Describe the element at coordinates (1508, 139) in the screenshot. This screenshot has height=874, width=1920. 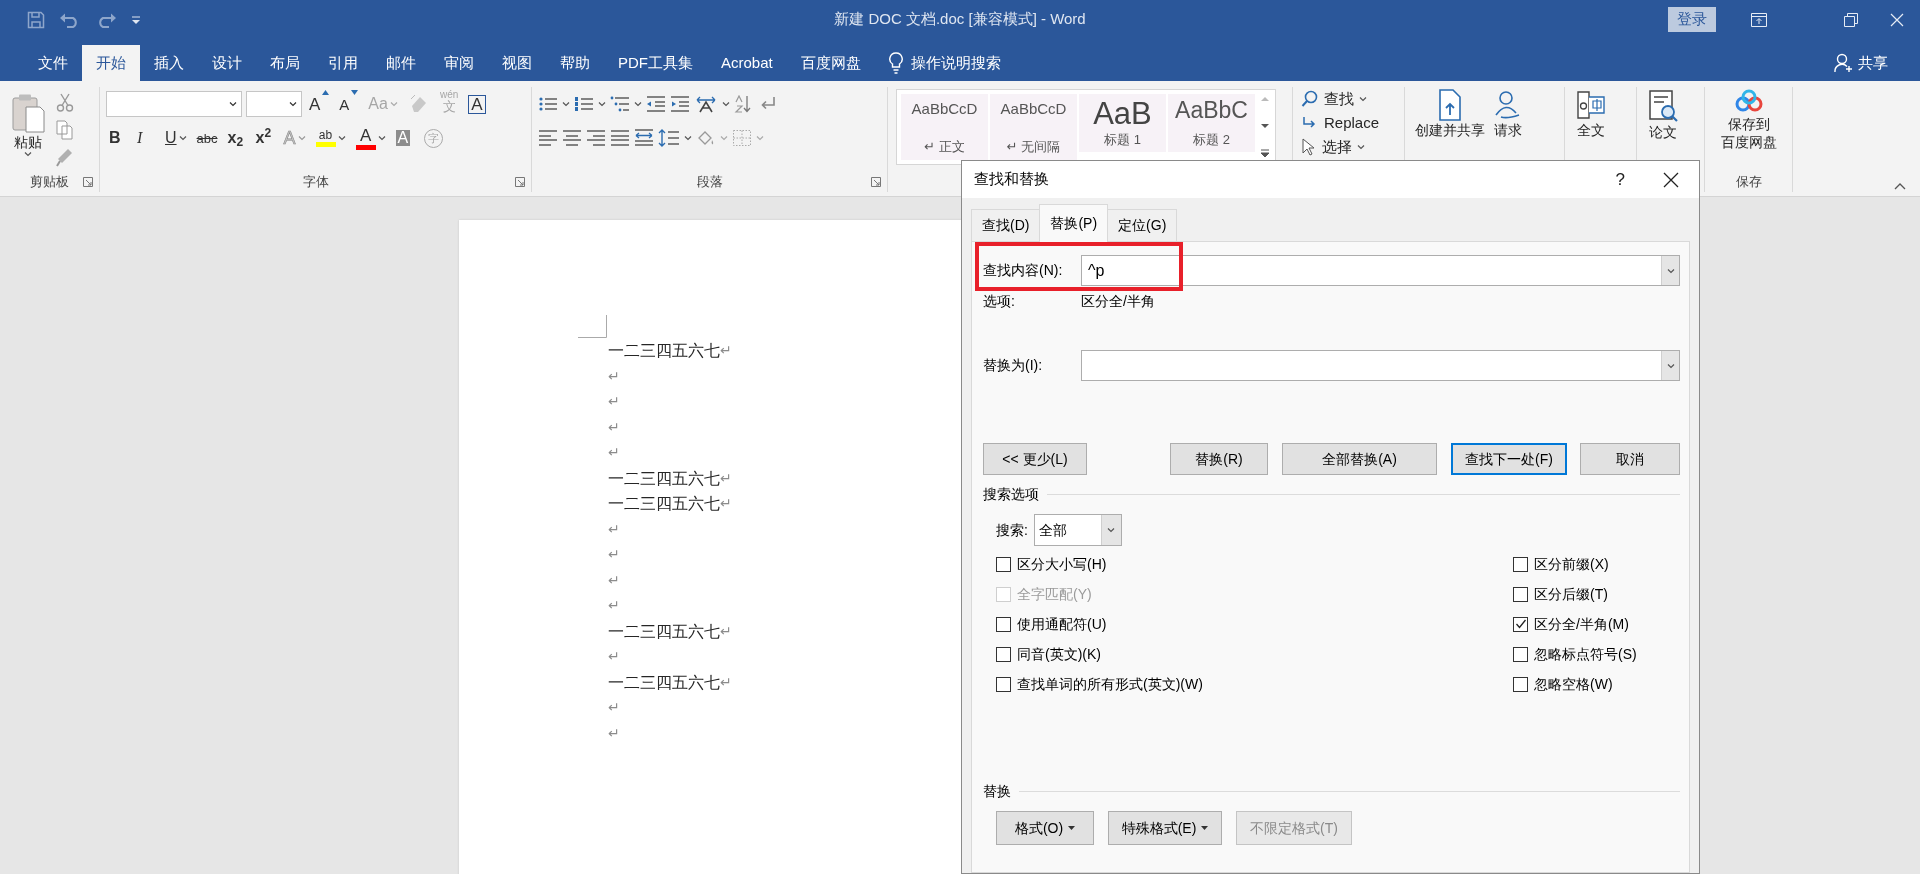
I see `request-signature-button: 请求` at that location.